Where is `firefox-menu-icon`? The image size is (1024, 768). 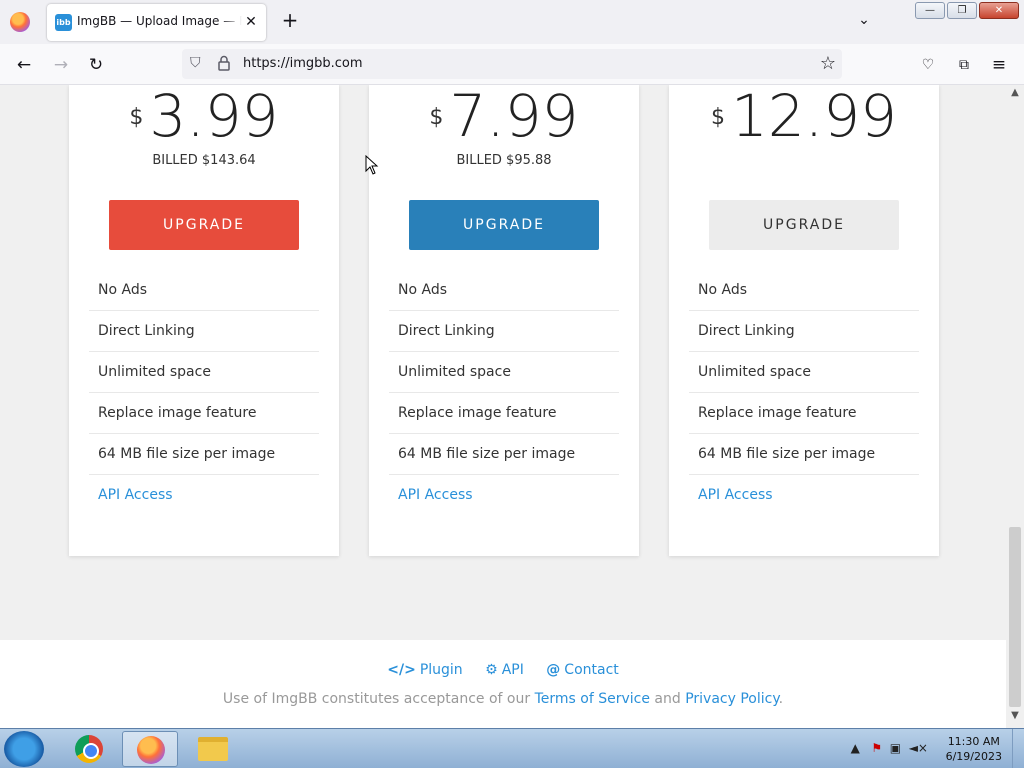
firefox-menu-icon is located at coordinates (20, 22).